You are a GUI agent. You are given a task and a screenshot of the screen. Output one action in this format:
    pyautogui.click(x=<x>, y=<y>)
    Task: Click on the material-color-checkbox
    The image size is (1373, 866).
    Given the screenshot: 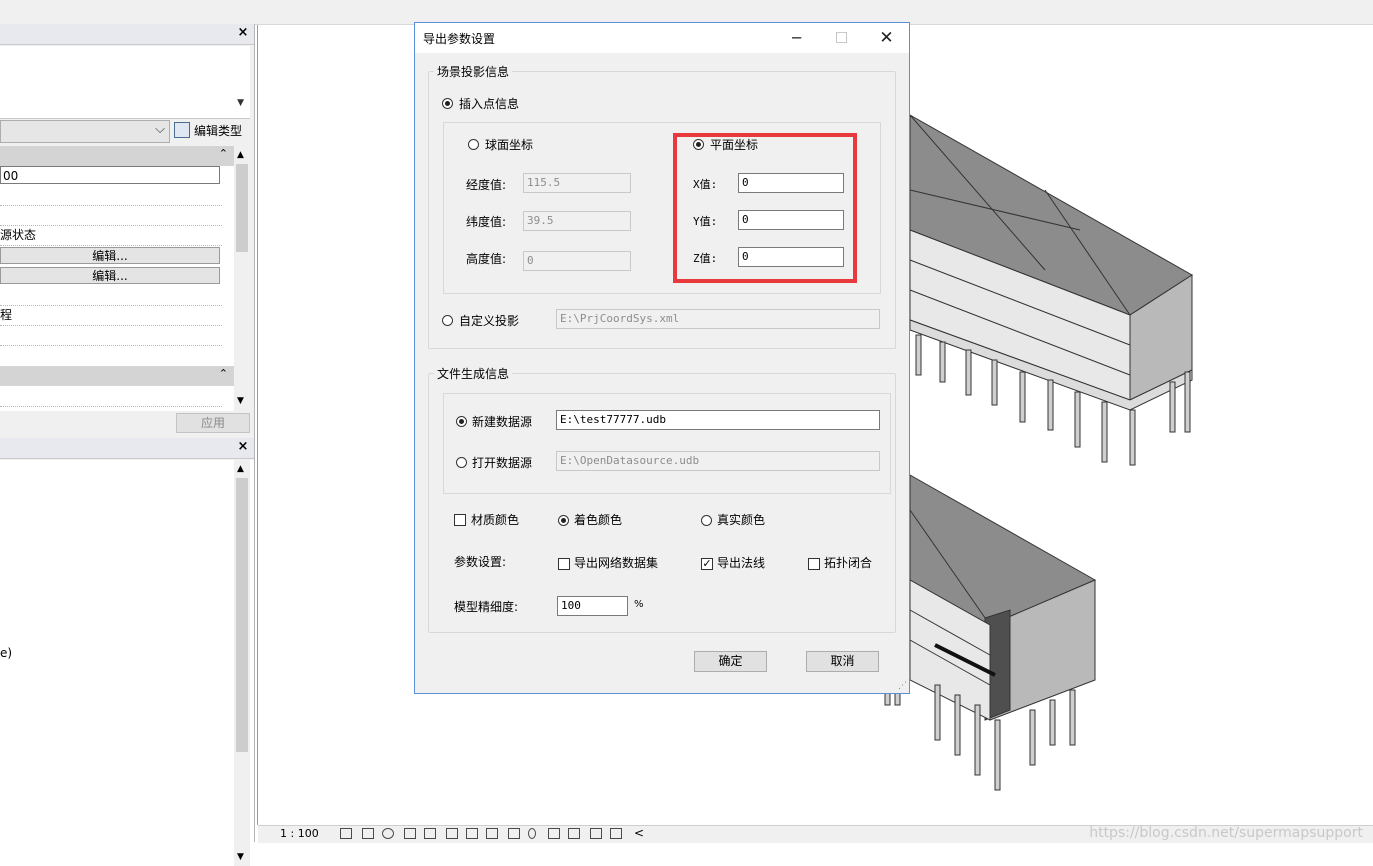 What is the action you would take?
    pyautogui.click(x=460, y=520)
    